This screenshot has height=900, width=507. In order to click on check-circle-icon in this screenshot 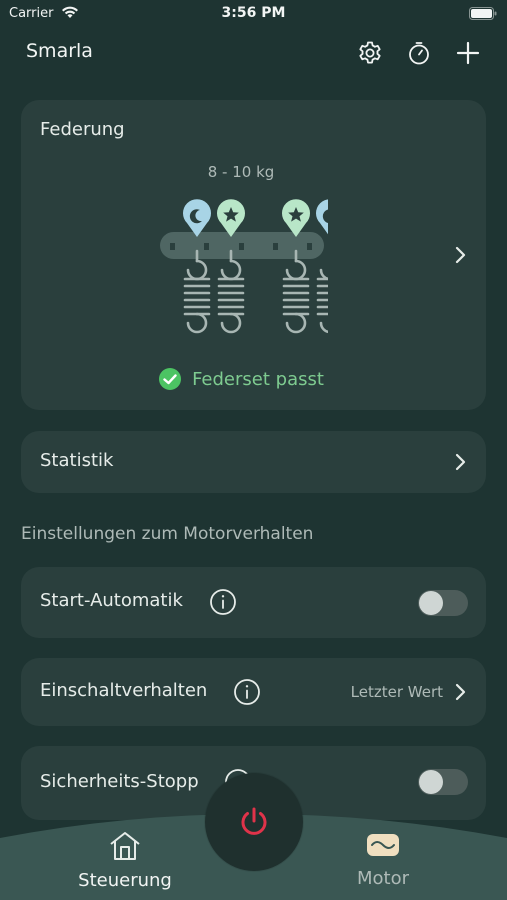, I will do `click(170, 379)`.